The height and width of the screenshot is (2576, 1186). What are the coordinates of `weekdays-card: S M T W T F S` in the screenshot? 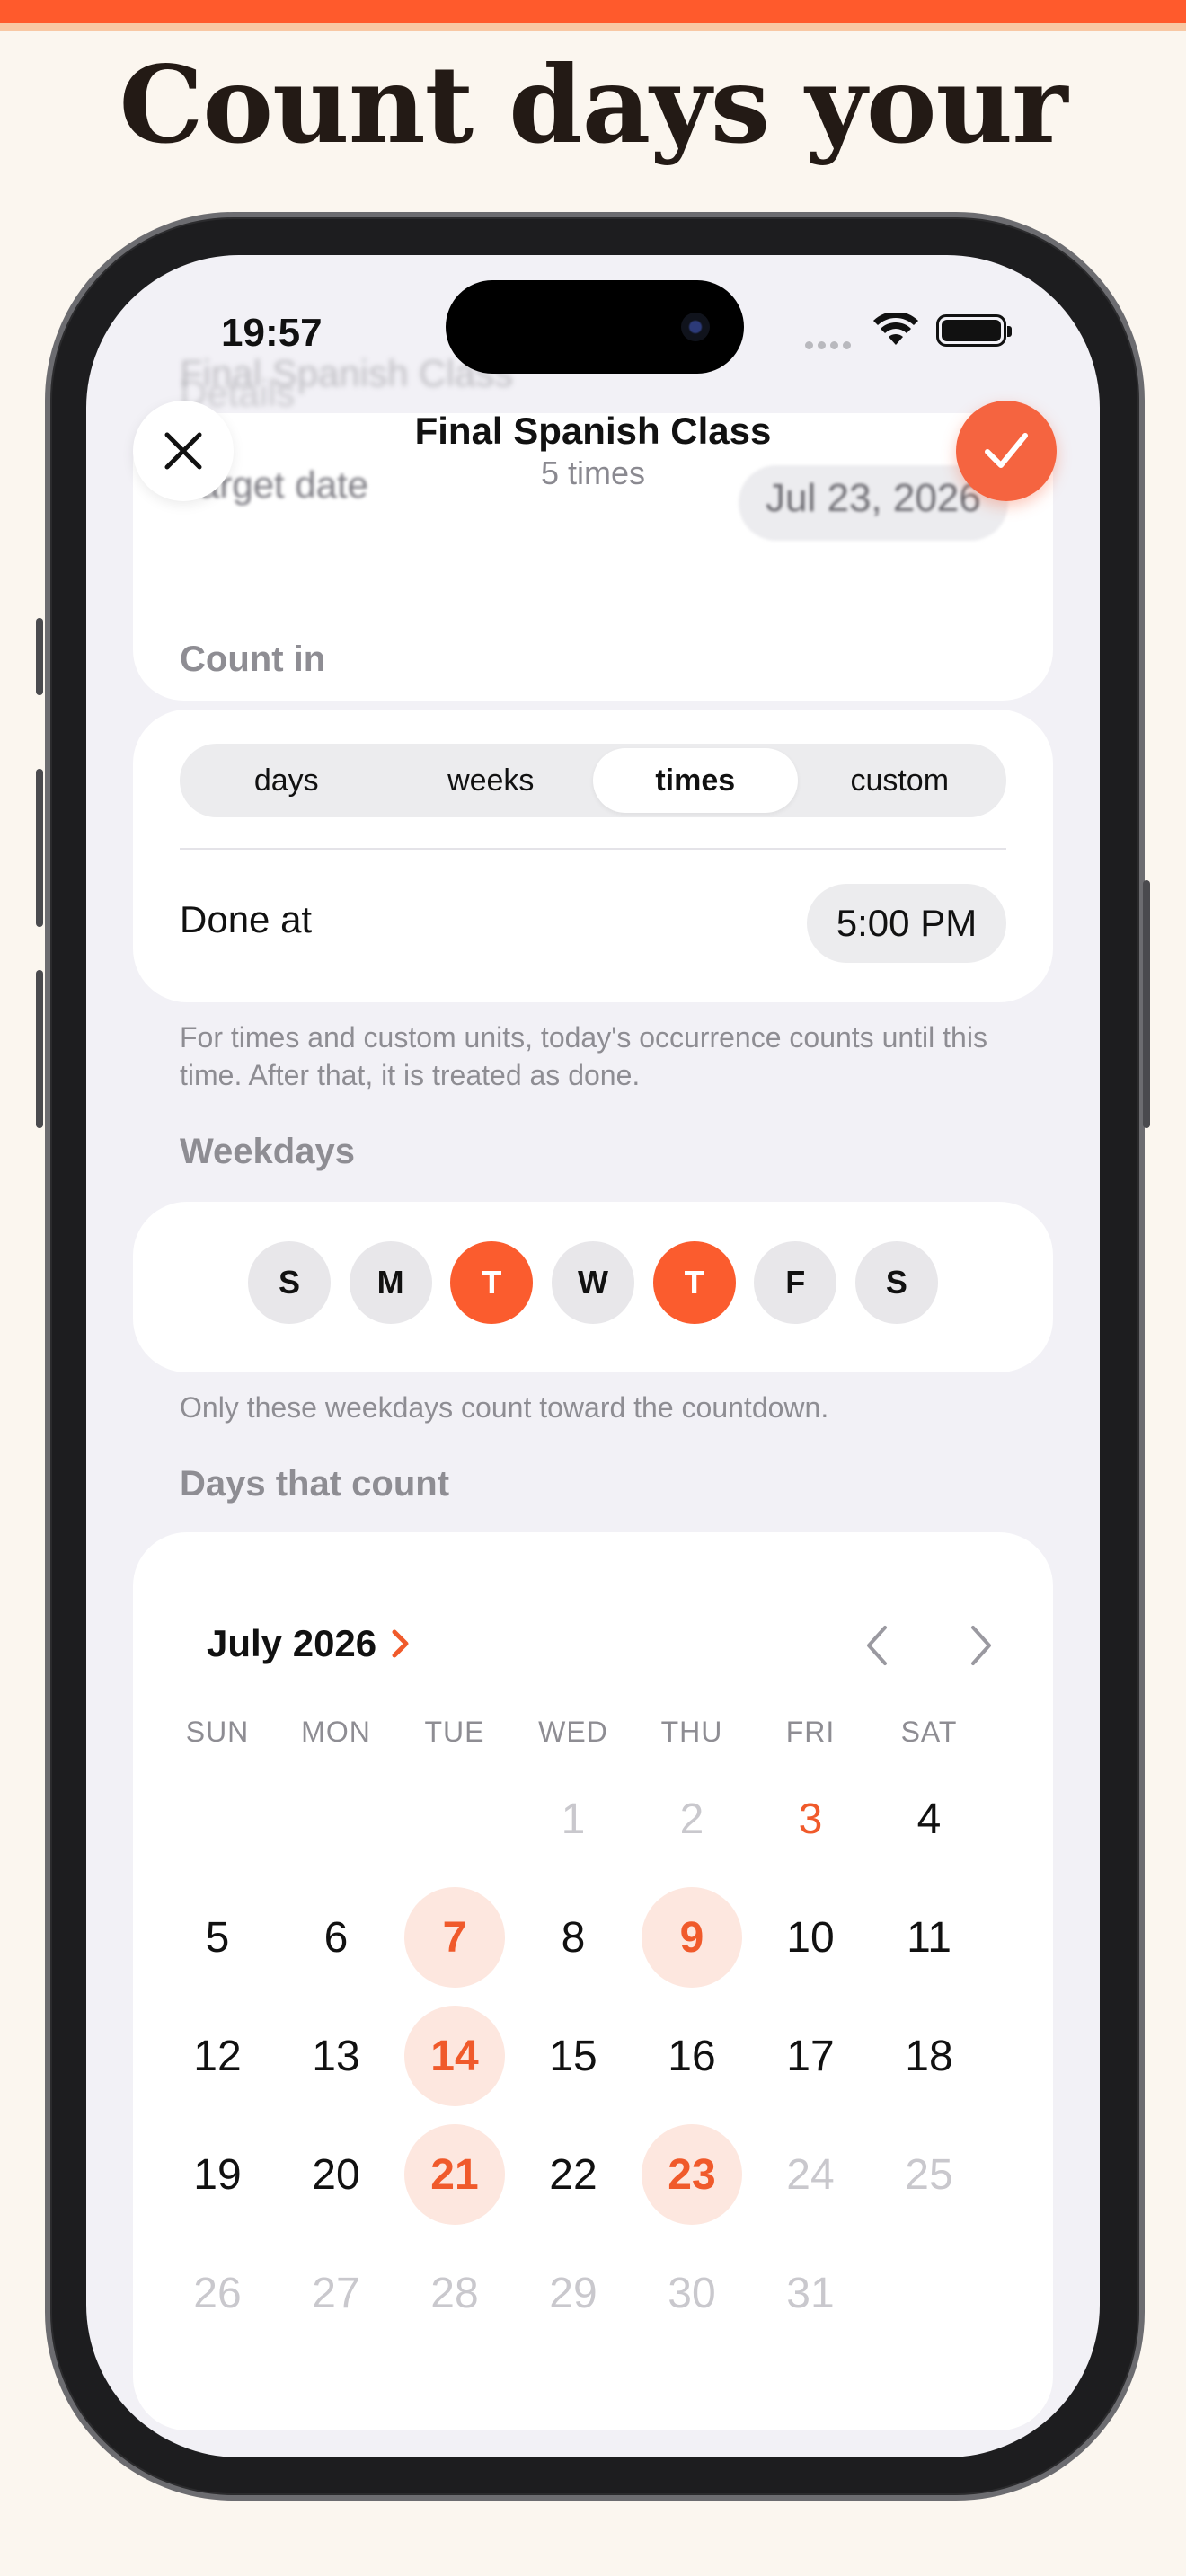 It's located at (593, 1287).